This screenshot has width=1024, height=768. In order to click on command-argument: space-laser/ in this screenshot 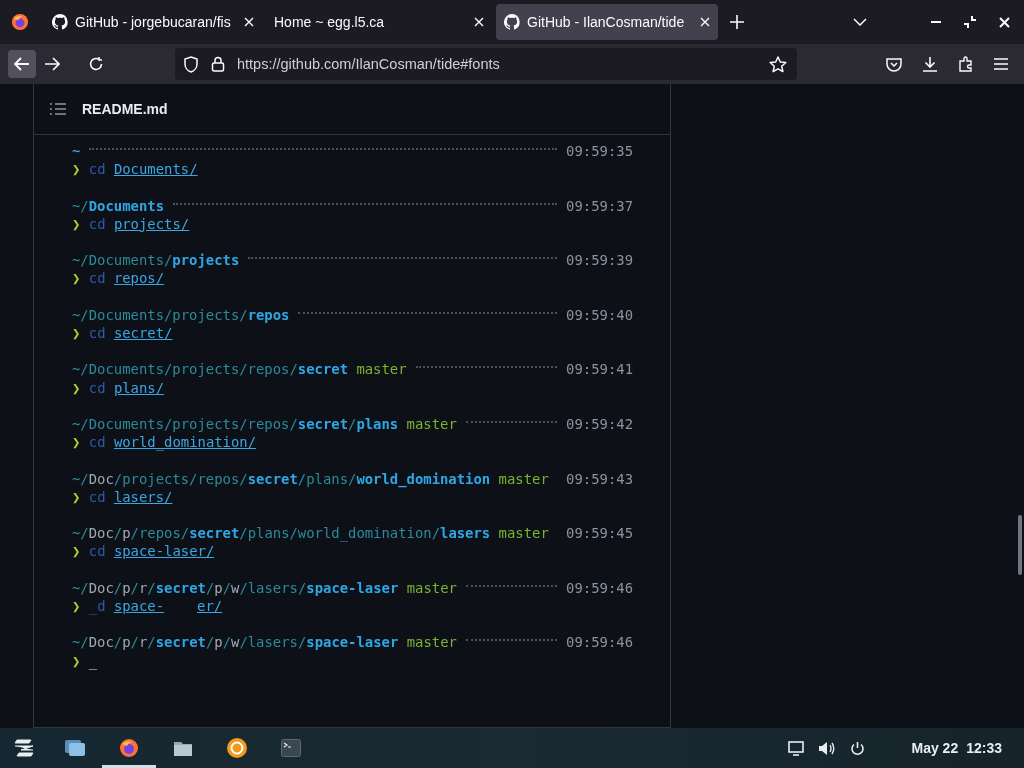, I will do `click(164, 551)`.